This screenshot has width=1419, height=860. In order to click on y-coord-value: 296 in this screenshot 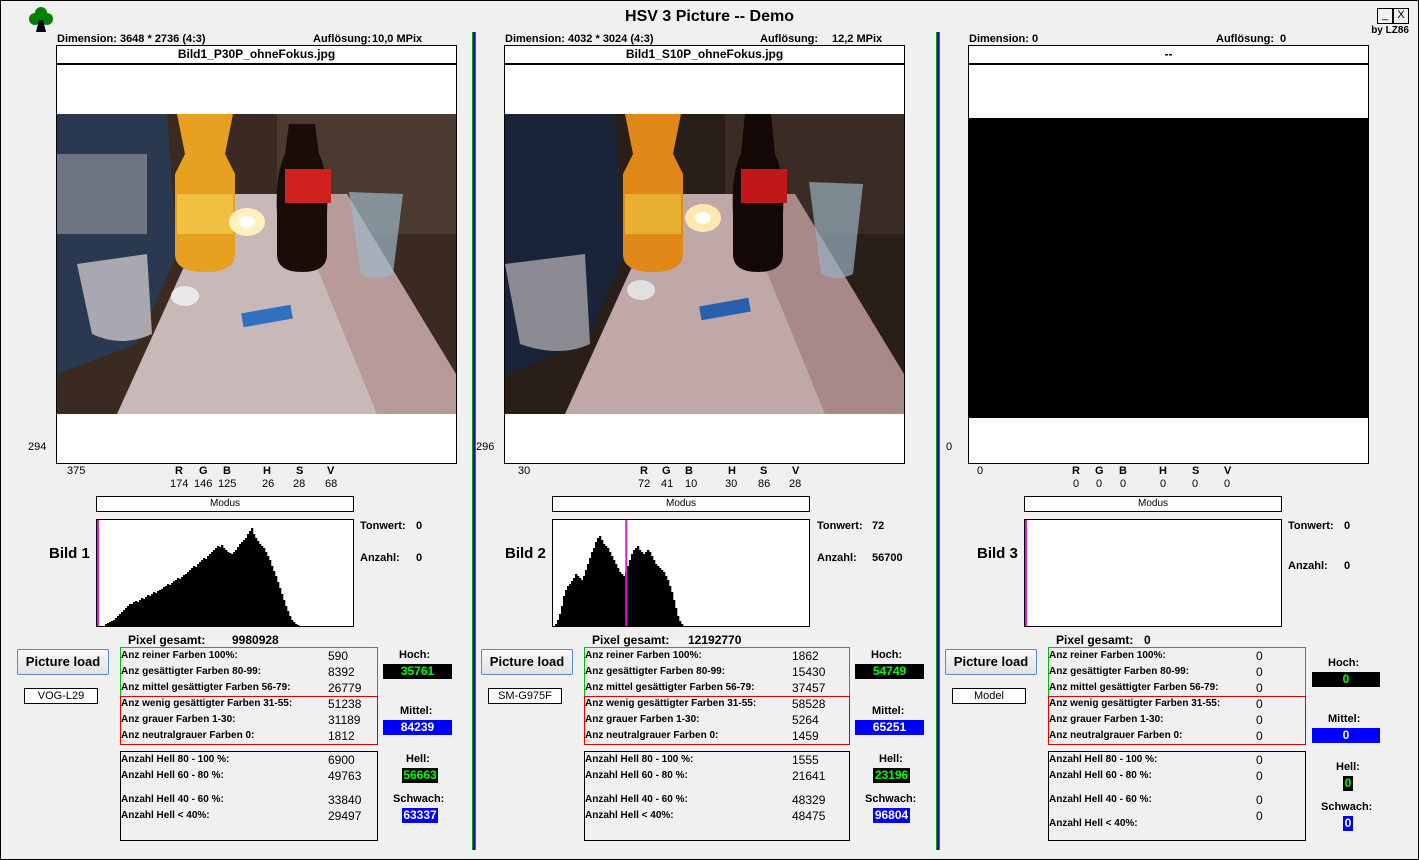, I will do `click(485, 447)`.